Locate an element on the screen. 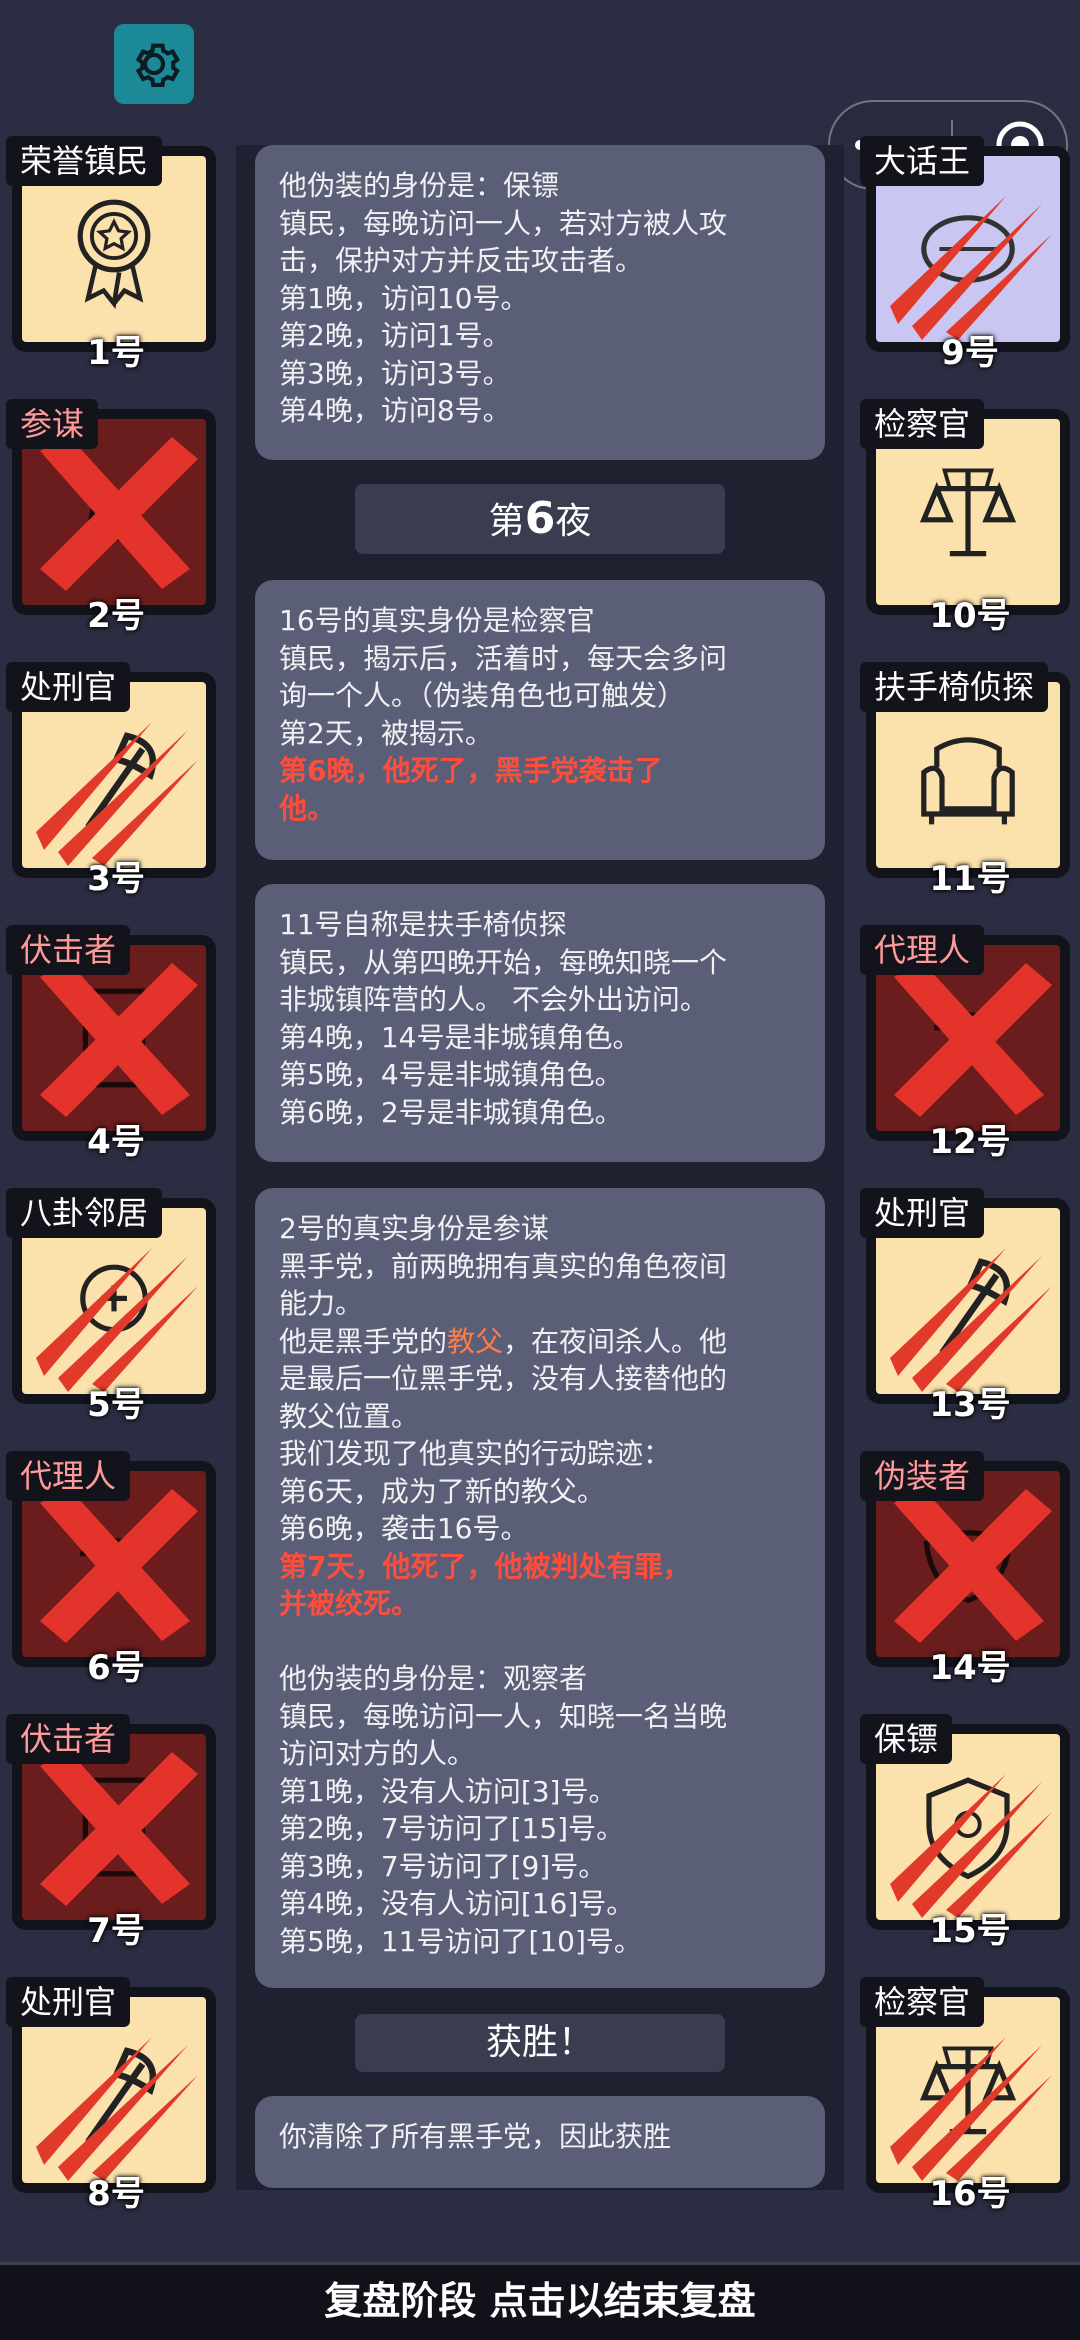 This screenshot has height=2340, width=1080. end-review-button: 复盘阶段 点击以结束复盘 is located at coordinates (540, 2301).